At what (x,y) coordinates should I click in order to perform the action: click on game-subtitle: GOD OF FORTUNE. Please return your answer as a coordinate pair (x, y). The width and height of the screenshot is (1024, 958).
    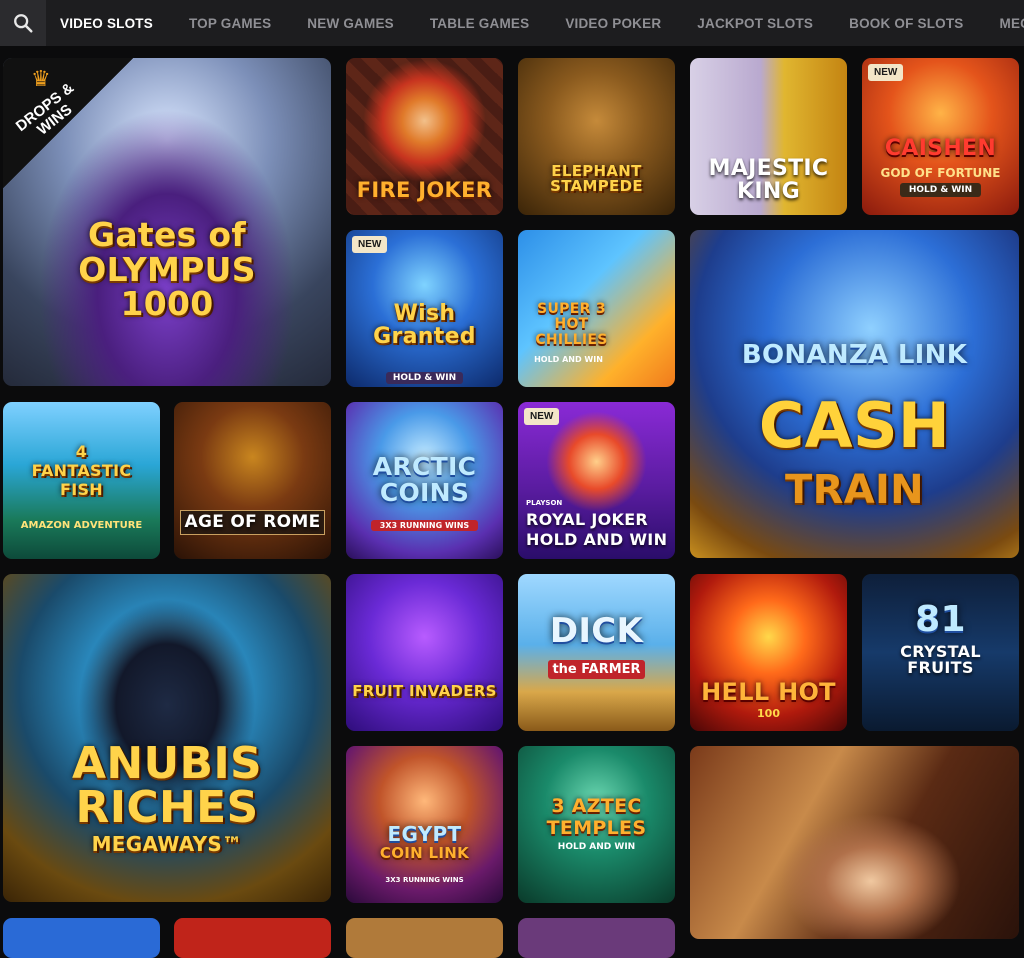
    Looking at the image, I should click on (940, 173).